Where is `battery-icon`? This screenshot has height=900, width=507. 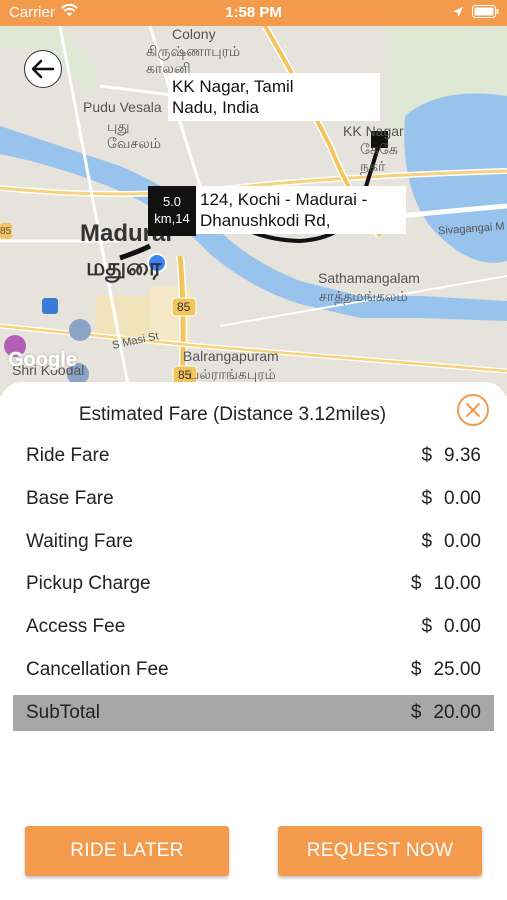 battery-icon is located at coordinates (485, 13).